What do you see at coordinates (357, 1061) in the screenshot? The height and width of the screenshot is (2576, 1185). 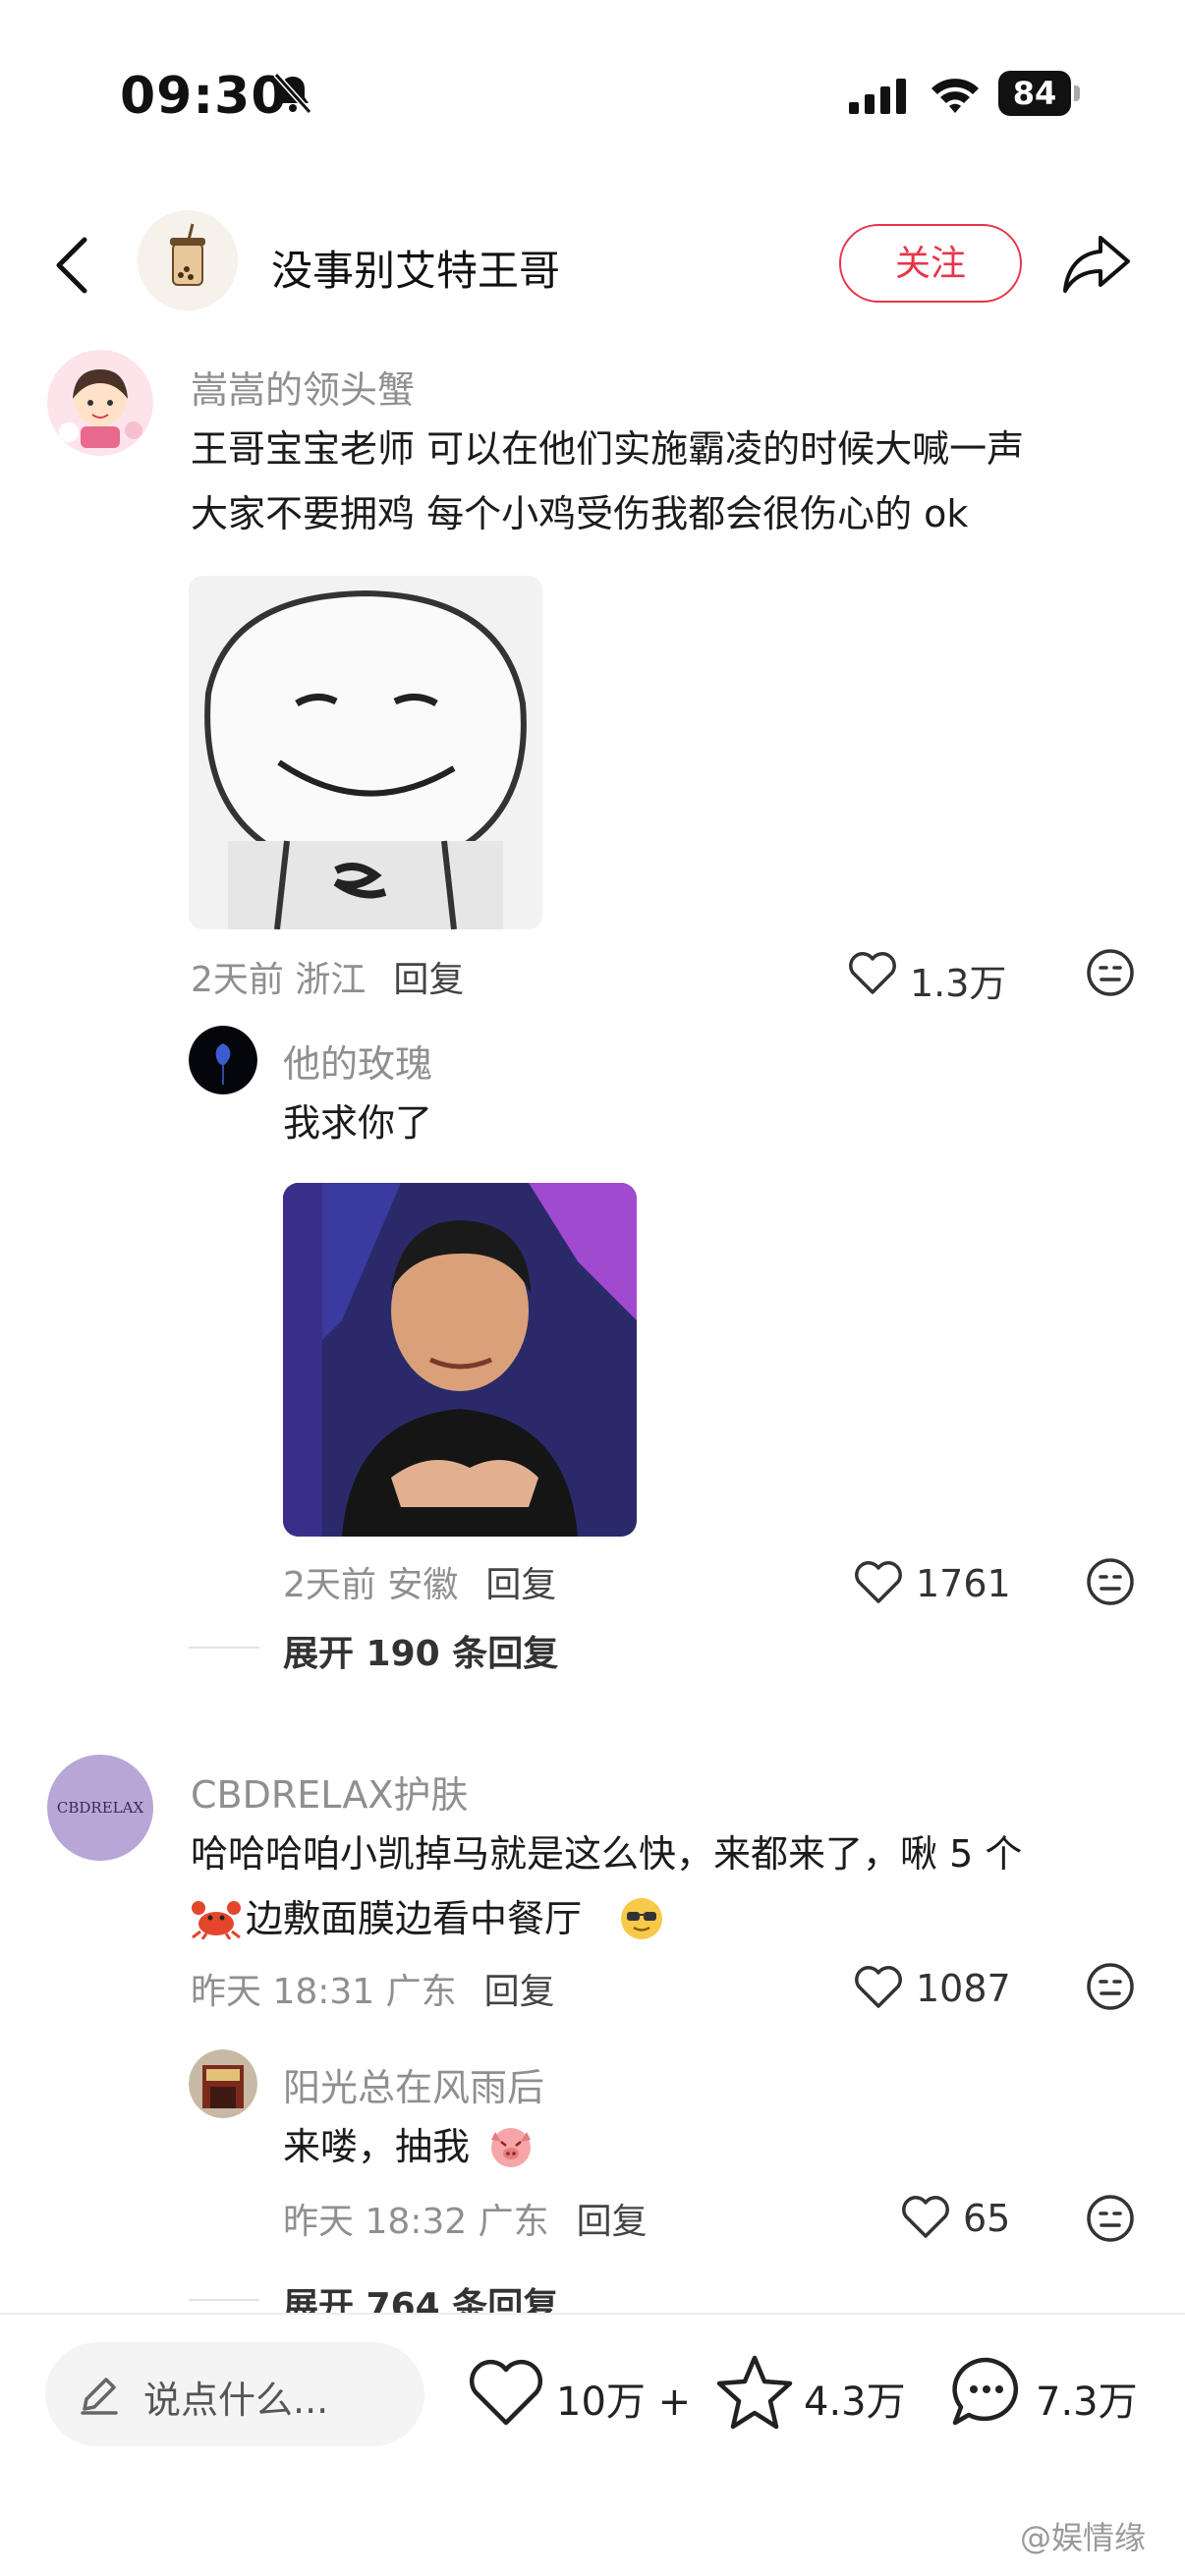 I see `reply-username: 他的玫瑰` at bounding box center [357, 1061].